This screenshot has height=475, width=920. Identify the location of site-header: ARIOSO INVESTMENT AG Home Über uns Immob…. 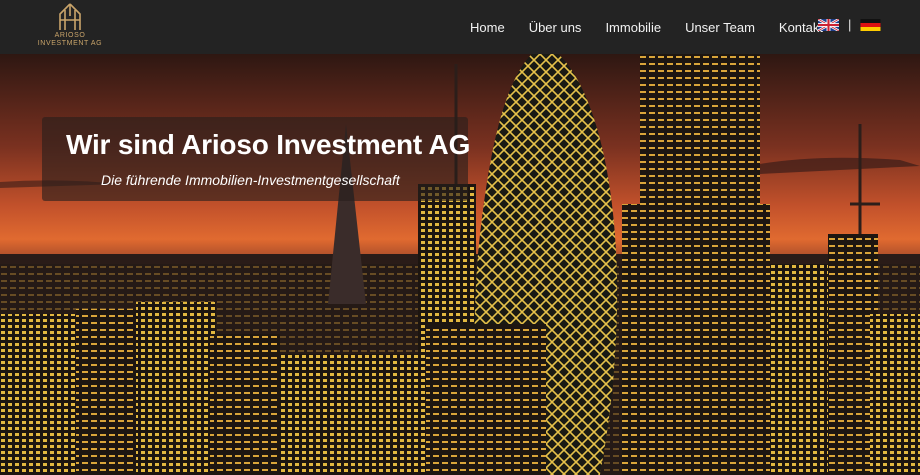
(460, 27).